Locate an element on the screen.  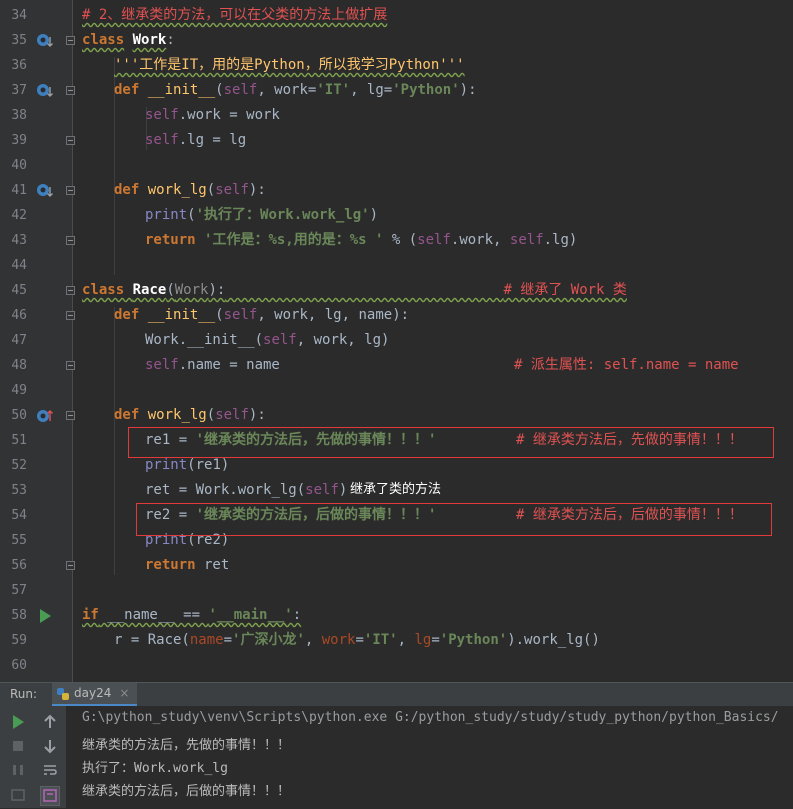
line-number: 58 is located at coordinates (19, 615).